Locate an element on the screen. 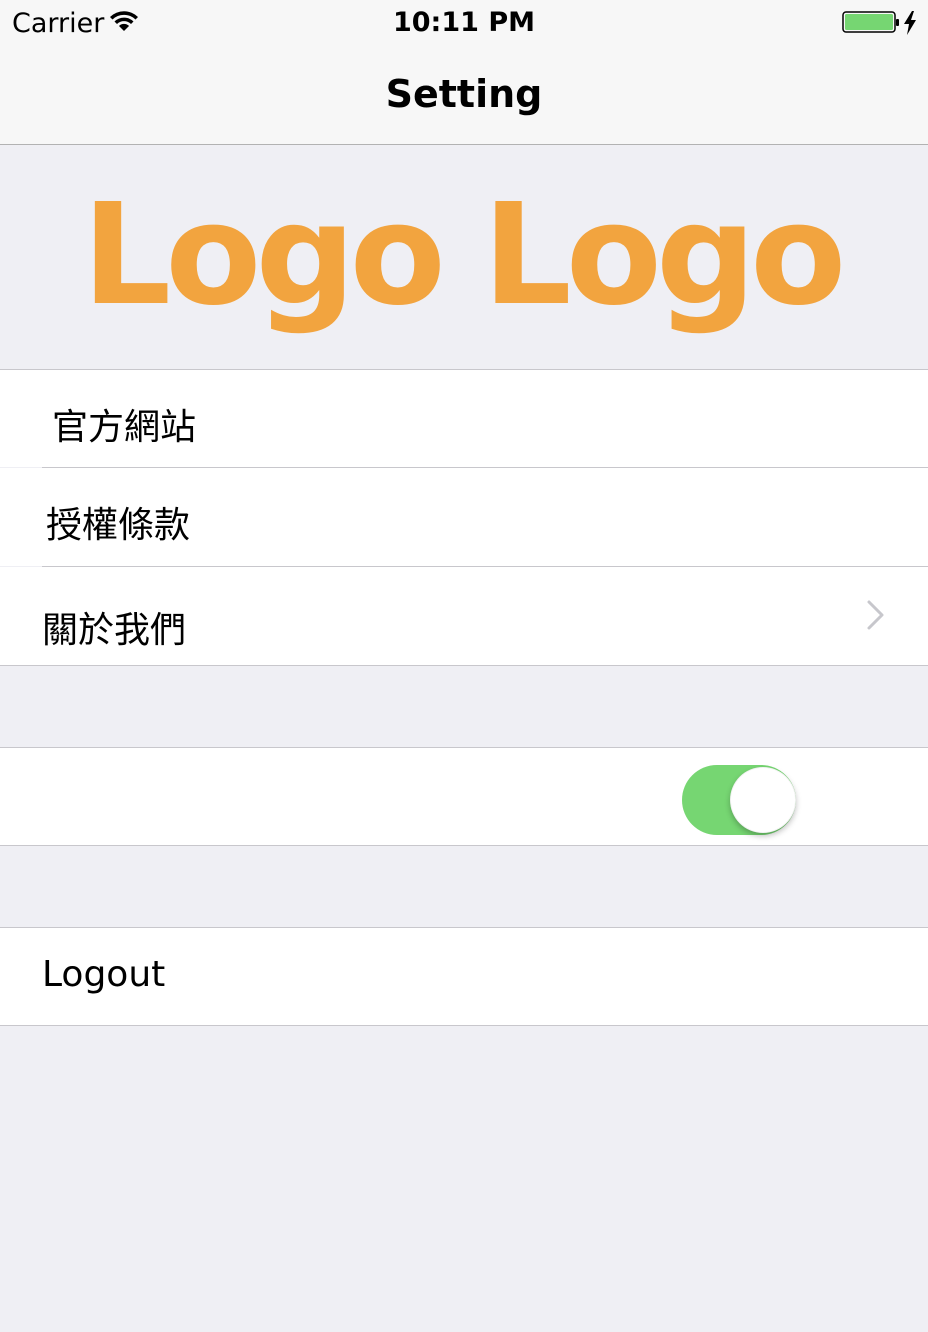 The height and width of the screenshot is (1332, 928). status-time: 10:11 PM is located at coordinates (463, 22).